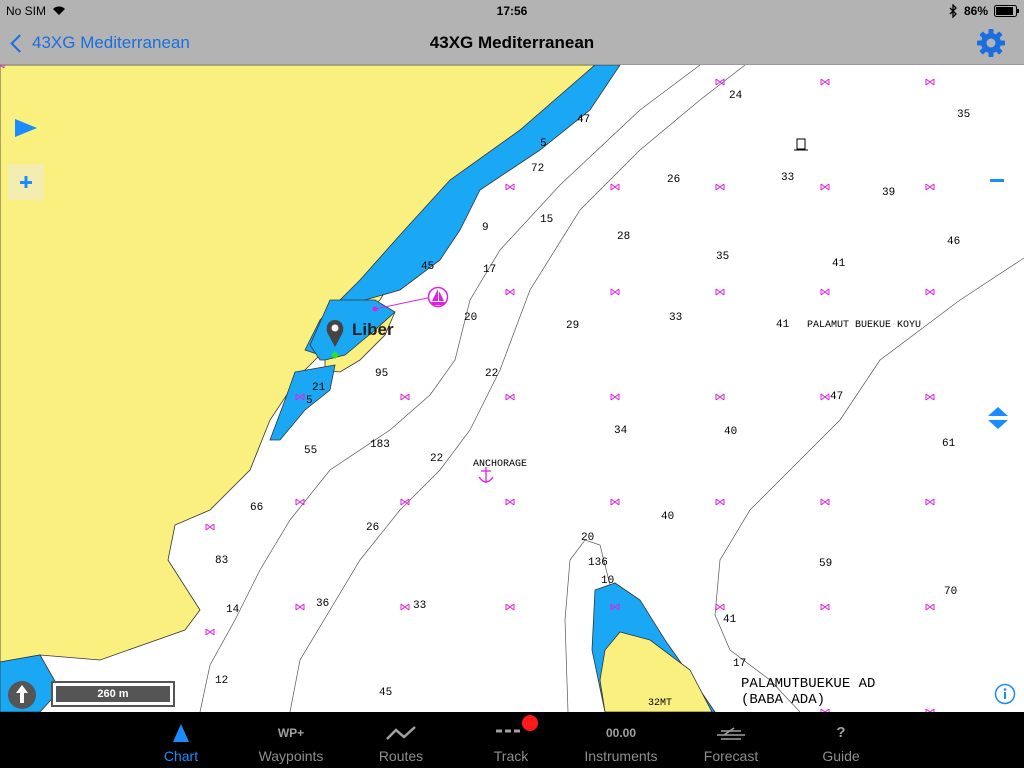 The height and width of the screenshot is (768, 1024). Describe the element at coordinates (382, 374) in the screenshot. I see `depth-sounding: 95` at that location.